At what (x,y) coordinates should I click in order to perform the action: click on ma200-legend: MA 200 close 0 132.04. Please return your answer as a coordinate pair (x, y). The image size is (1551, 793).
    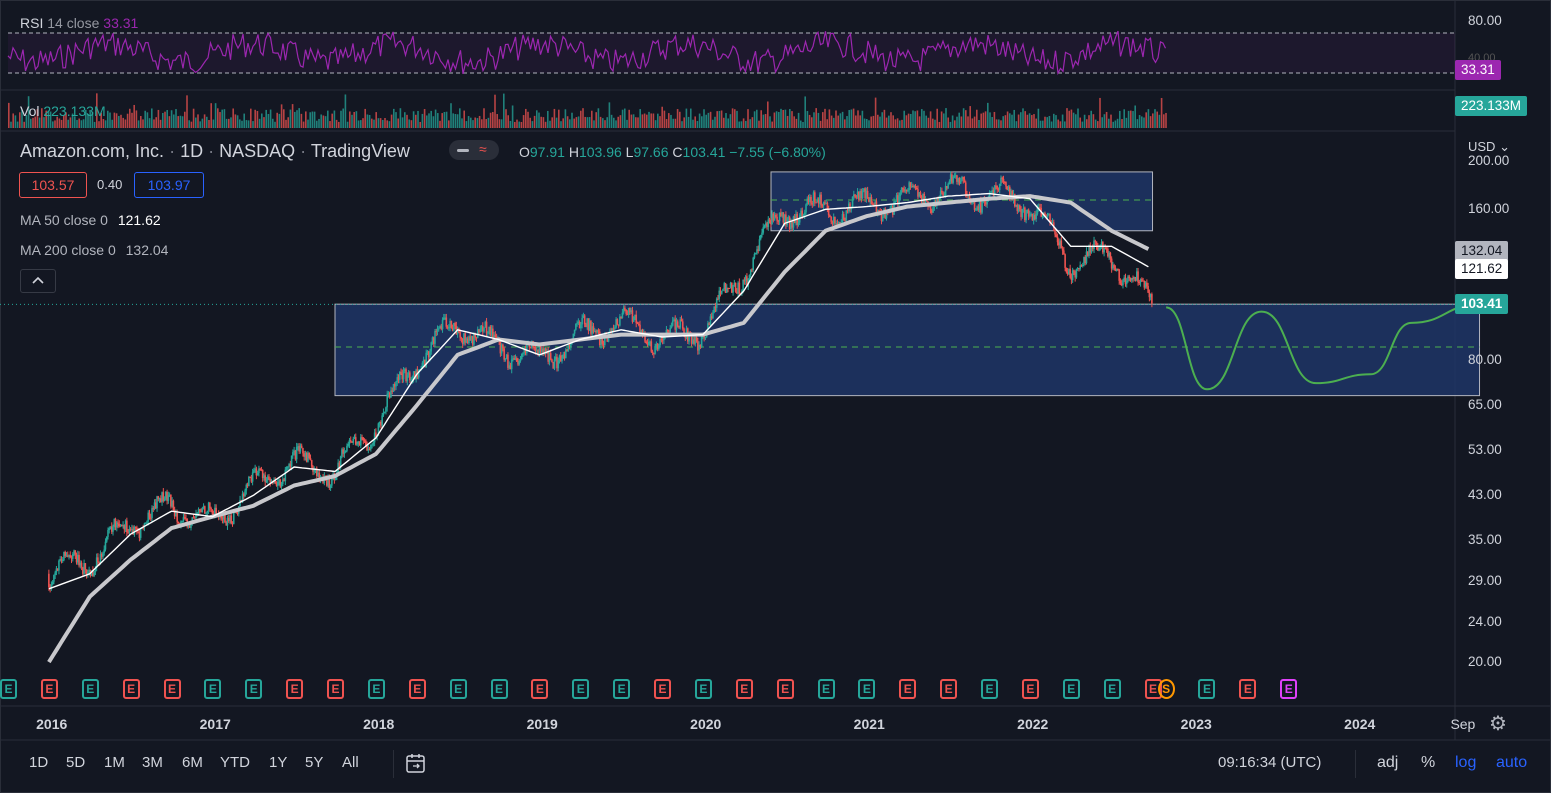
    Looking at the image, I should click on (94, 250).